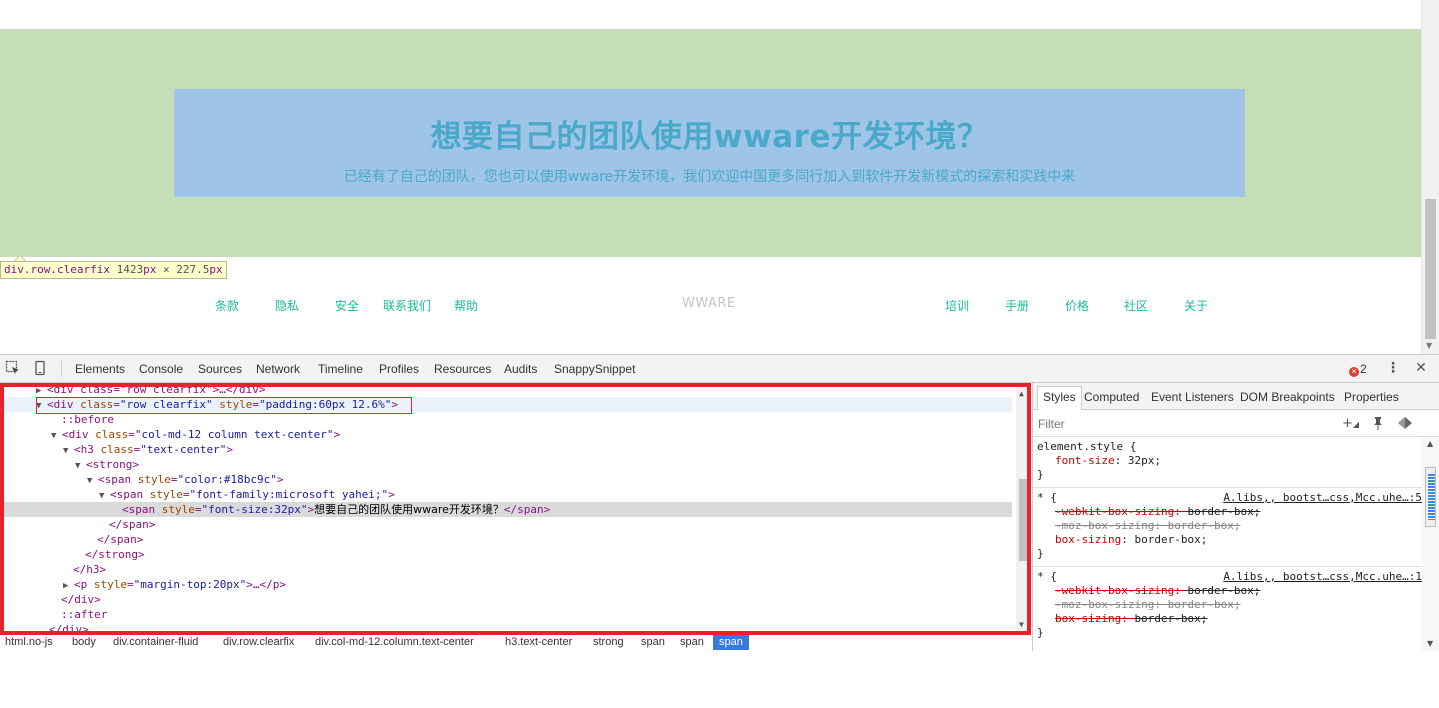 This screenshot has height=708, width=1439. What do you see at coordinates (508, 390) in the screenshot?
I see `dom-line-collapsed-row: ▶ <div class="row clearfix">…</div>` at bounding box center [508, 390].